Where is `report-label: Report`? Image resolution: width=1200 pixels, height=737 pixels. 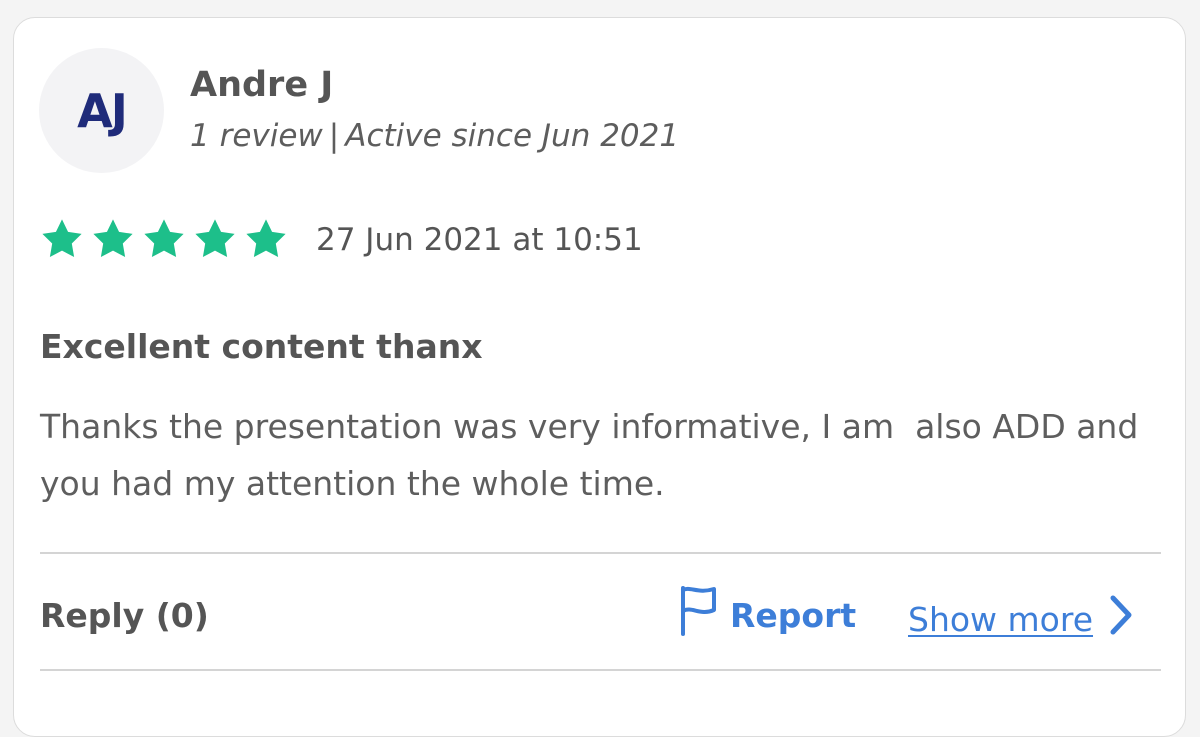
report-label: Report is located at coordinates (793, 615).